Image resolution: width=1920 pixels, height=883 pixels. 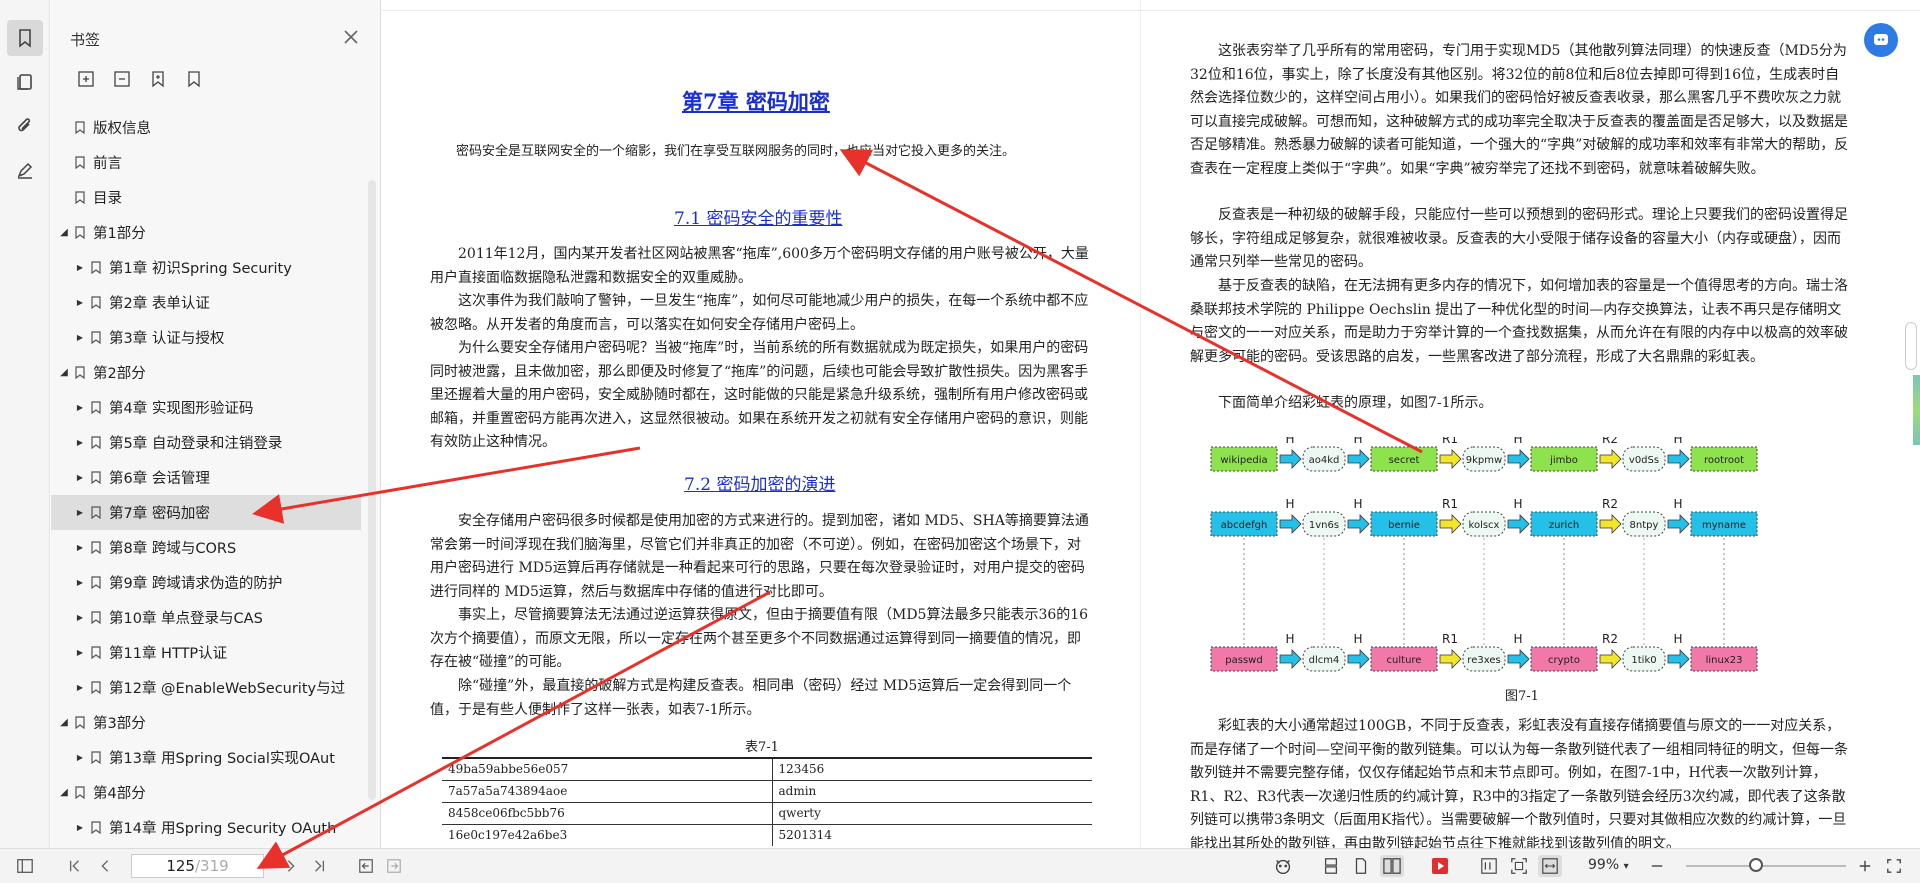 I want to click on add-bookmark-icon, so click(x=158, y=79).